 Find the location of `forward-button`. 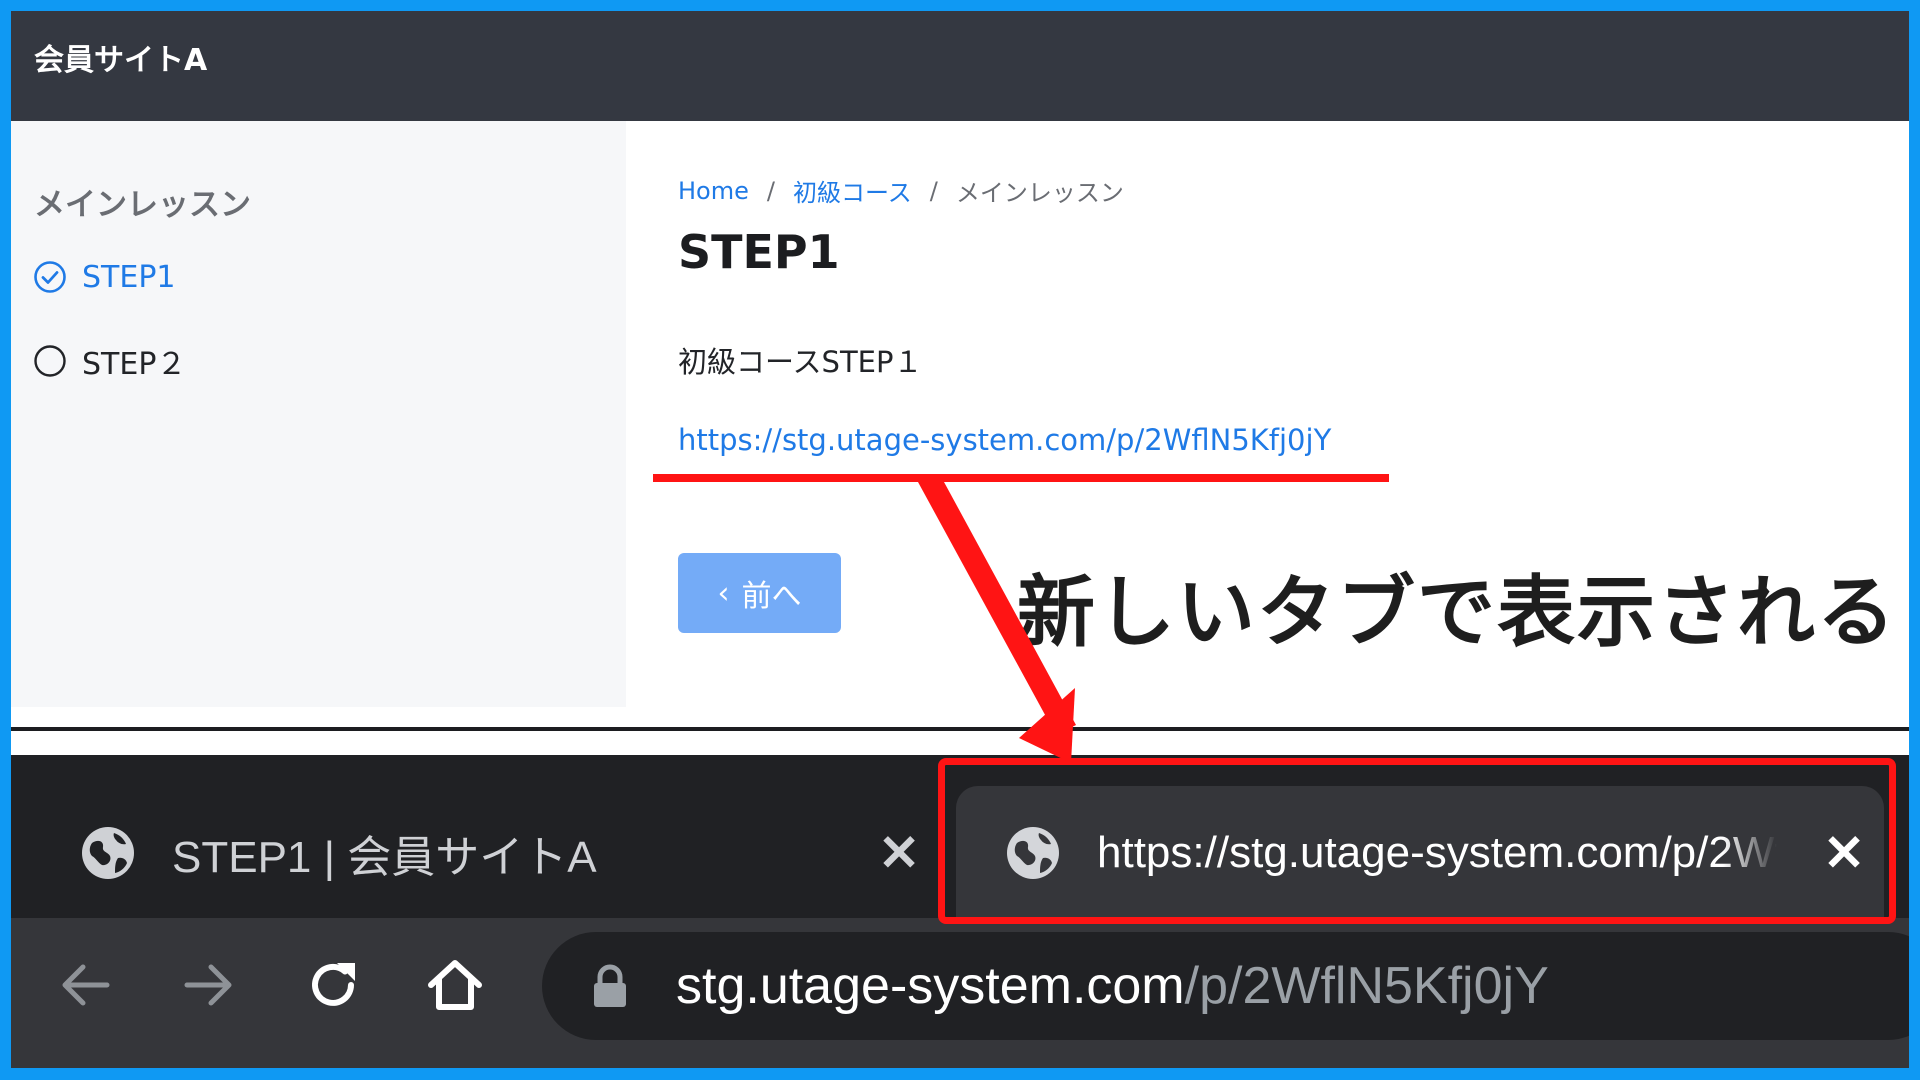

forward-button is located at coordinates (209, 985).